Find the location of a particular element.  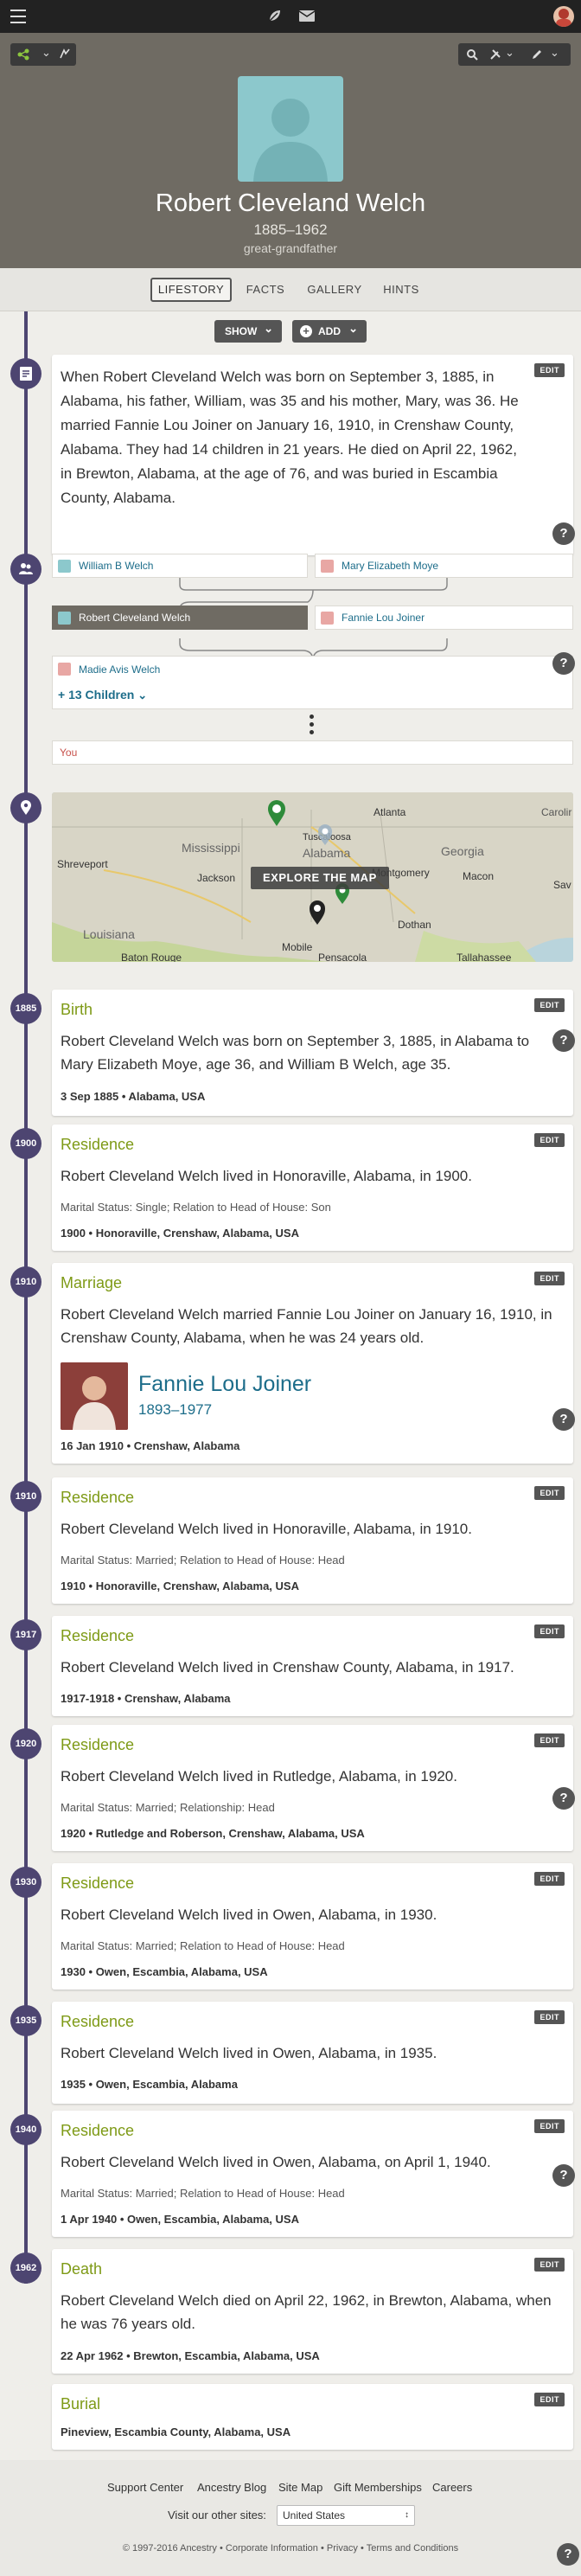

visit-sites-label: Visit our other sites: is located at coordinates (217, 2515).